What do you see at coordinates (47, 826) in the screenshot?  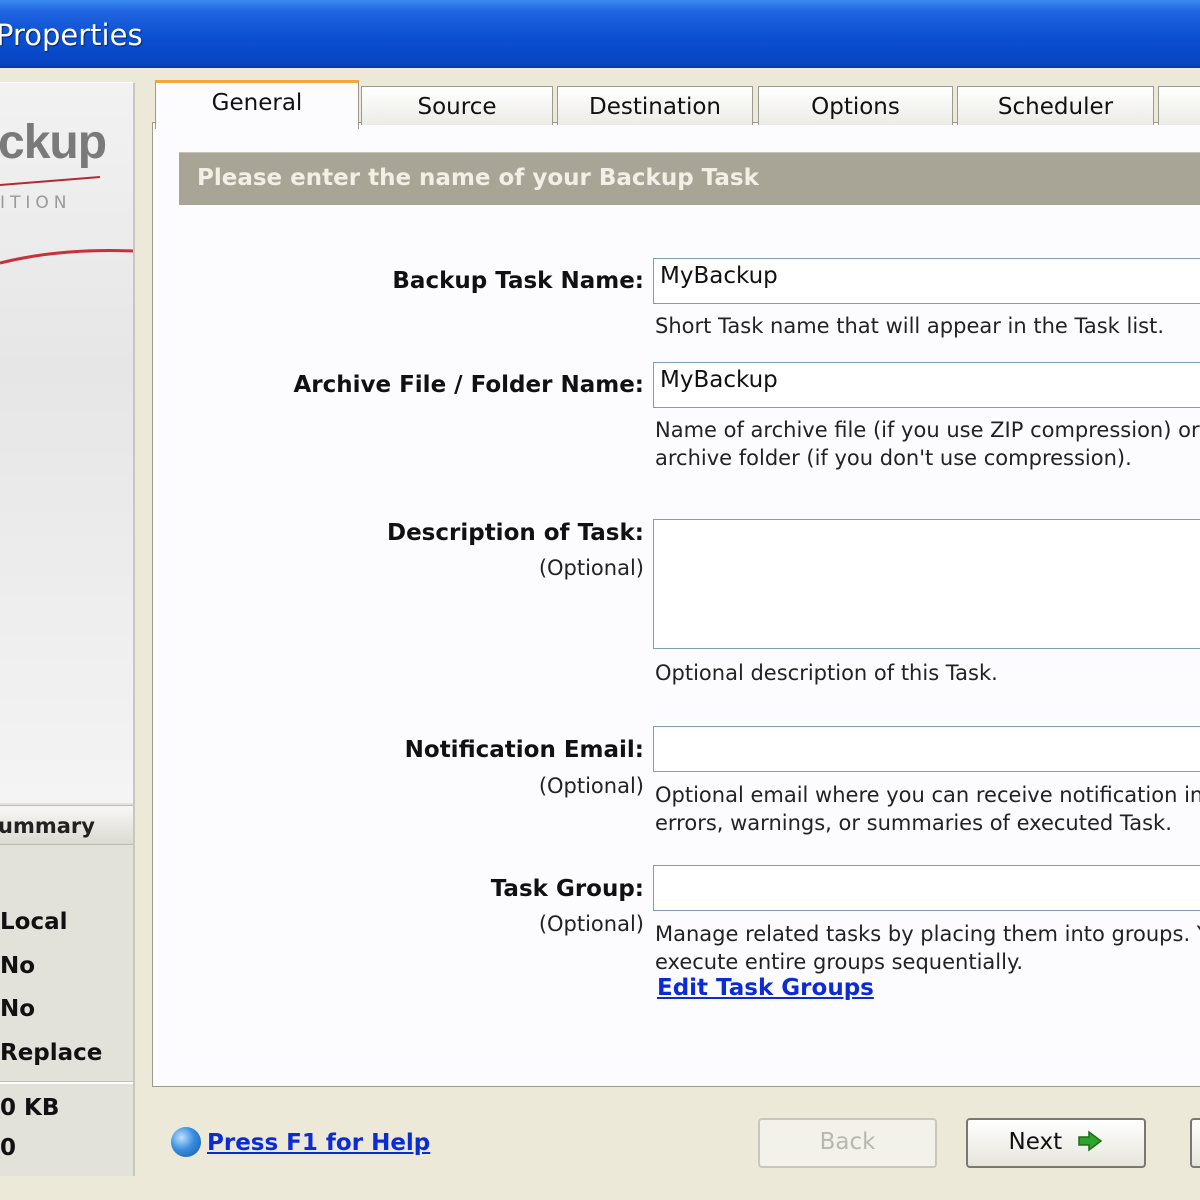 I see `summary-title: ummary` at bounding box center [47, 826].